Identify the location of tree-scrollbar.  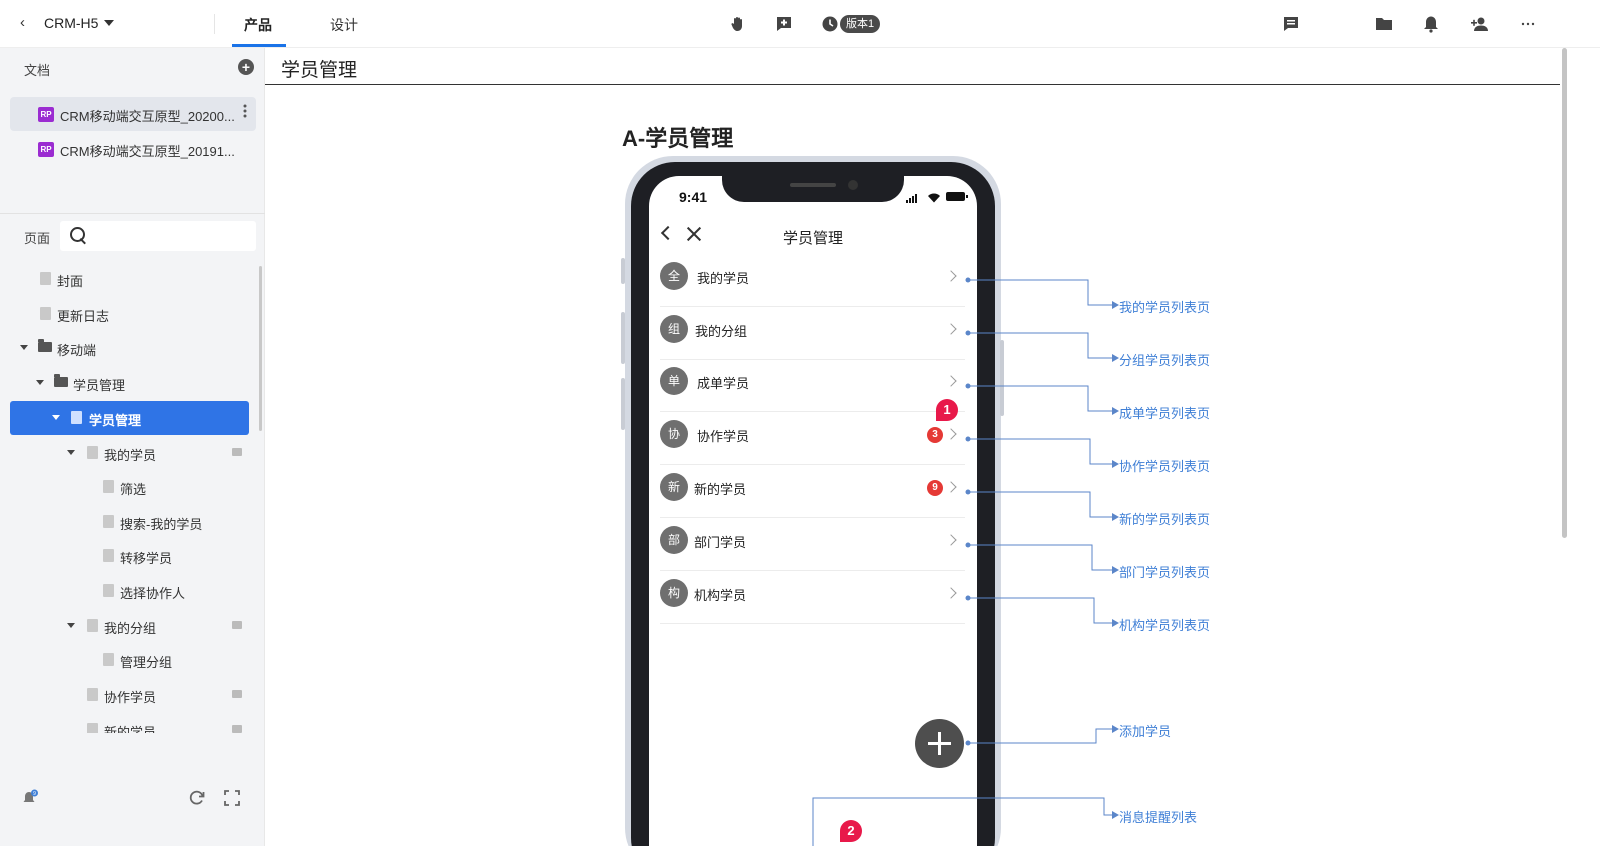
(260, 348).